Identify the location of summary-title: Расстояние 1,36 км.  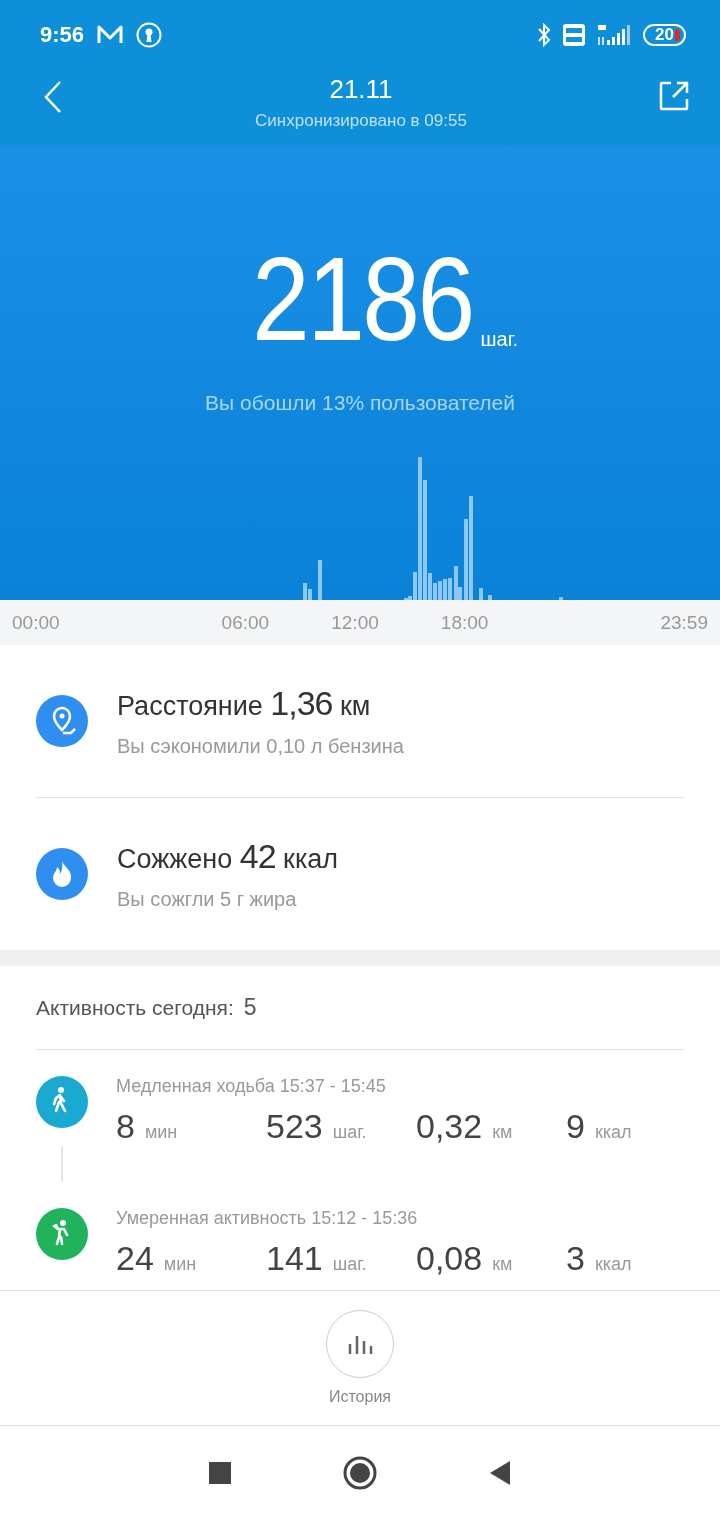
(244, 703).